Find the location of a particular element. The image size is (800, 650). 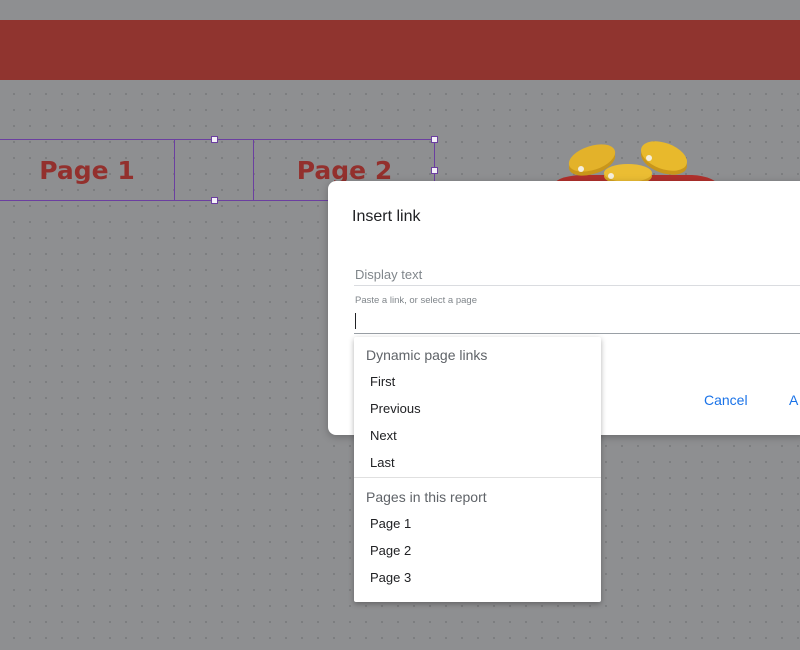

menu-item-page-1: Page 1 is located at coordinates (390, 523).